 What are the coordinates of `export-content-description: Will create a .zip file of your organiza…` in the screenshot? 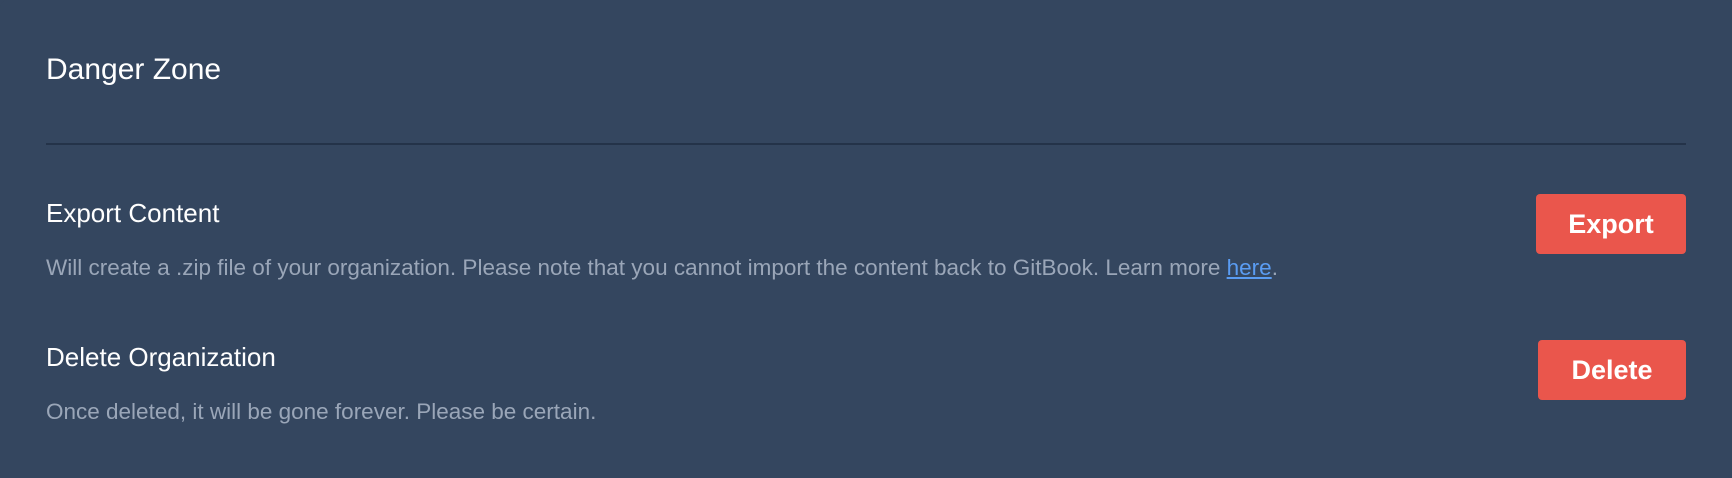 It's located at (662, 268).